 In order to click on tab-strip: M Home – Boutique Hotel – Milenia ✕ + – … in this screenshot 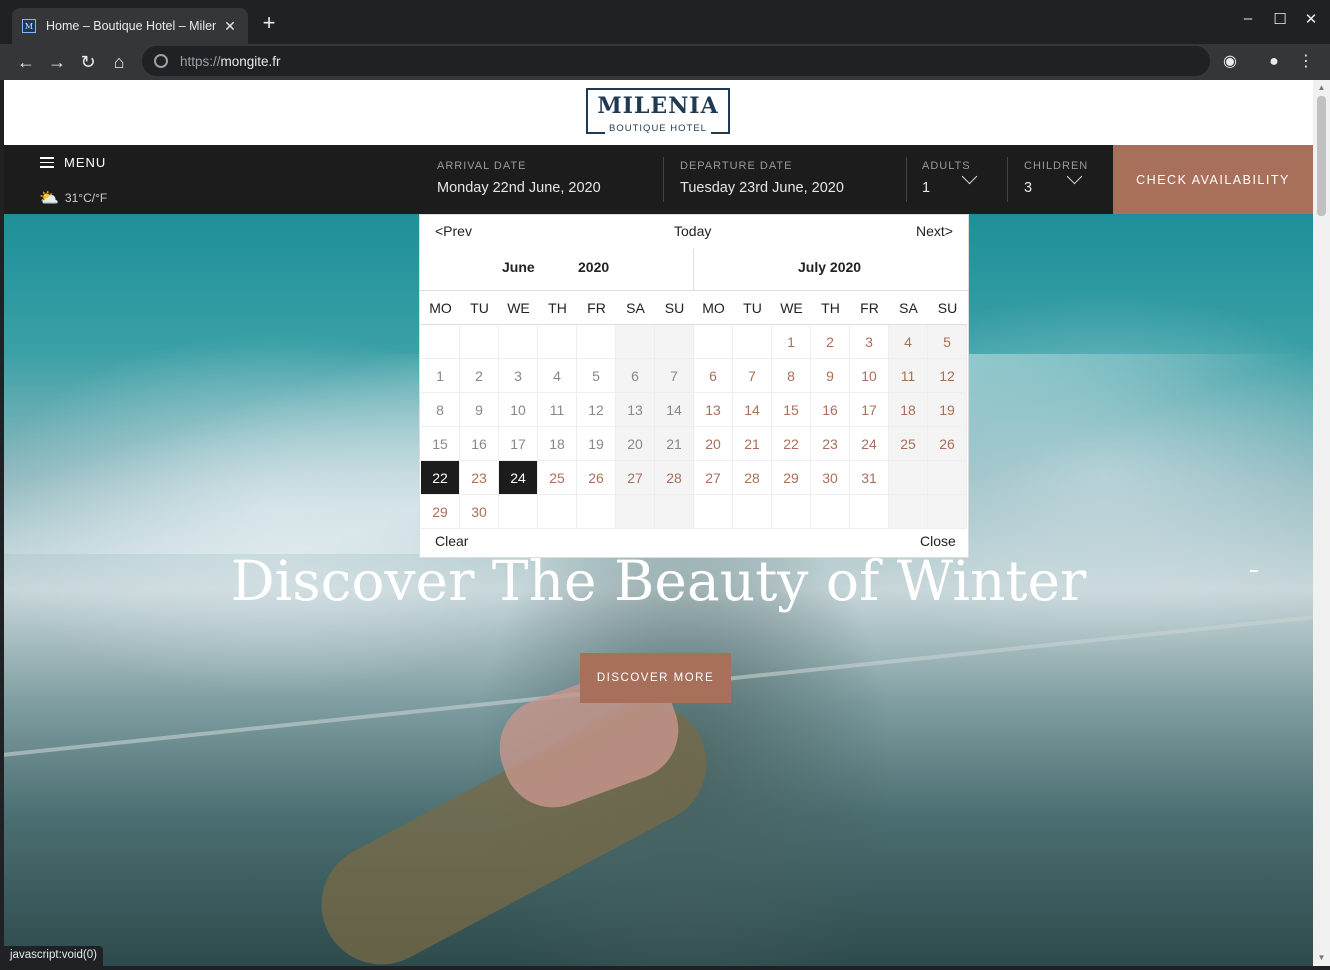, I will do `click(665, 22)`.